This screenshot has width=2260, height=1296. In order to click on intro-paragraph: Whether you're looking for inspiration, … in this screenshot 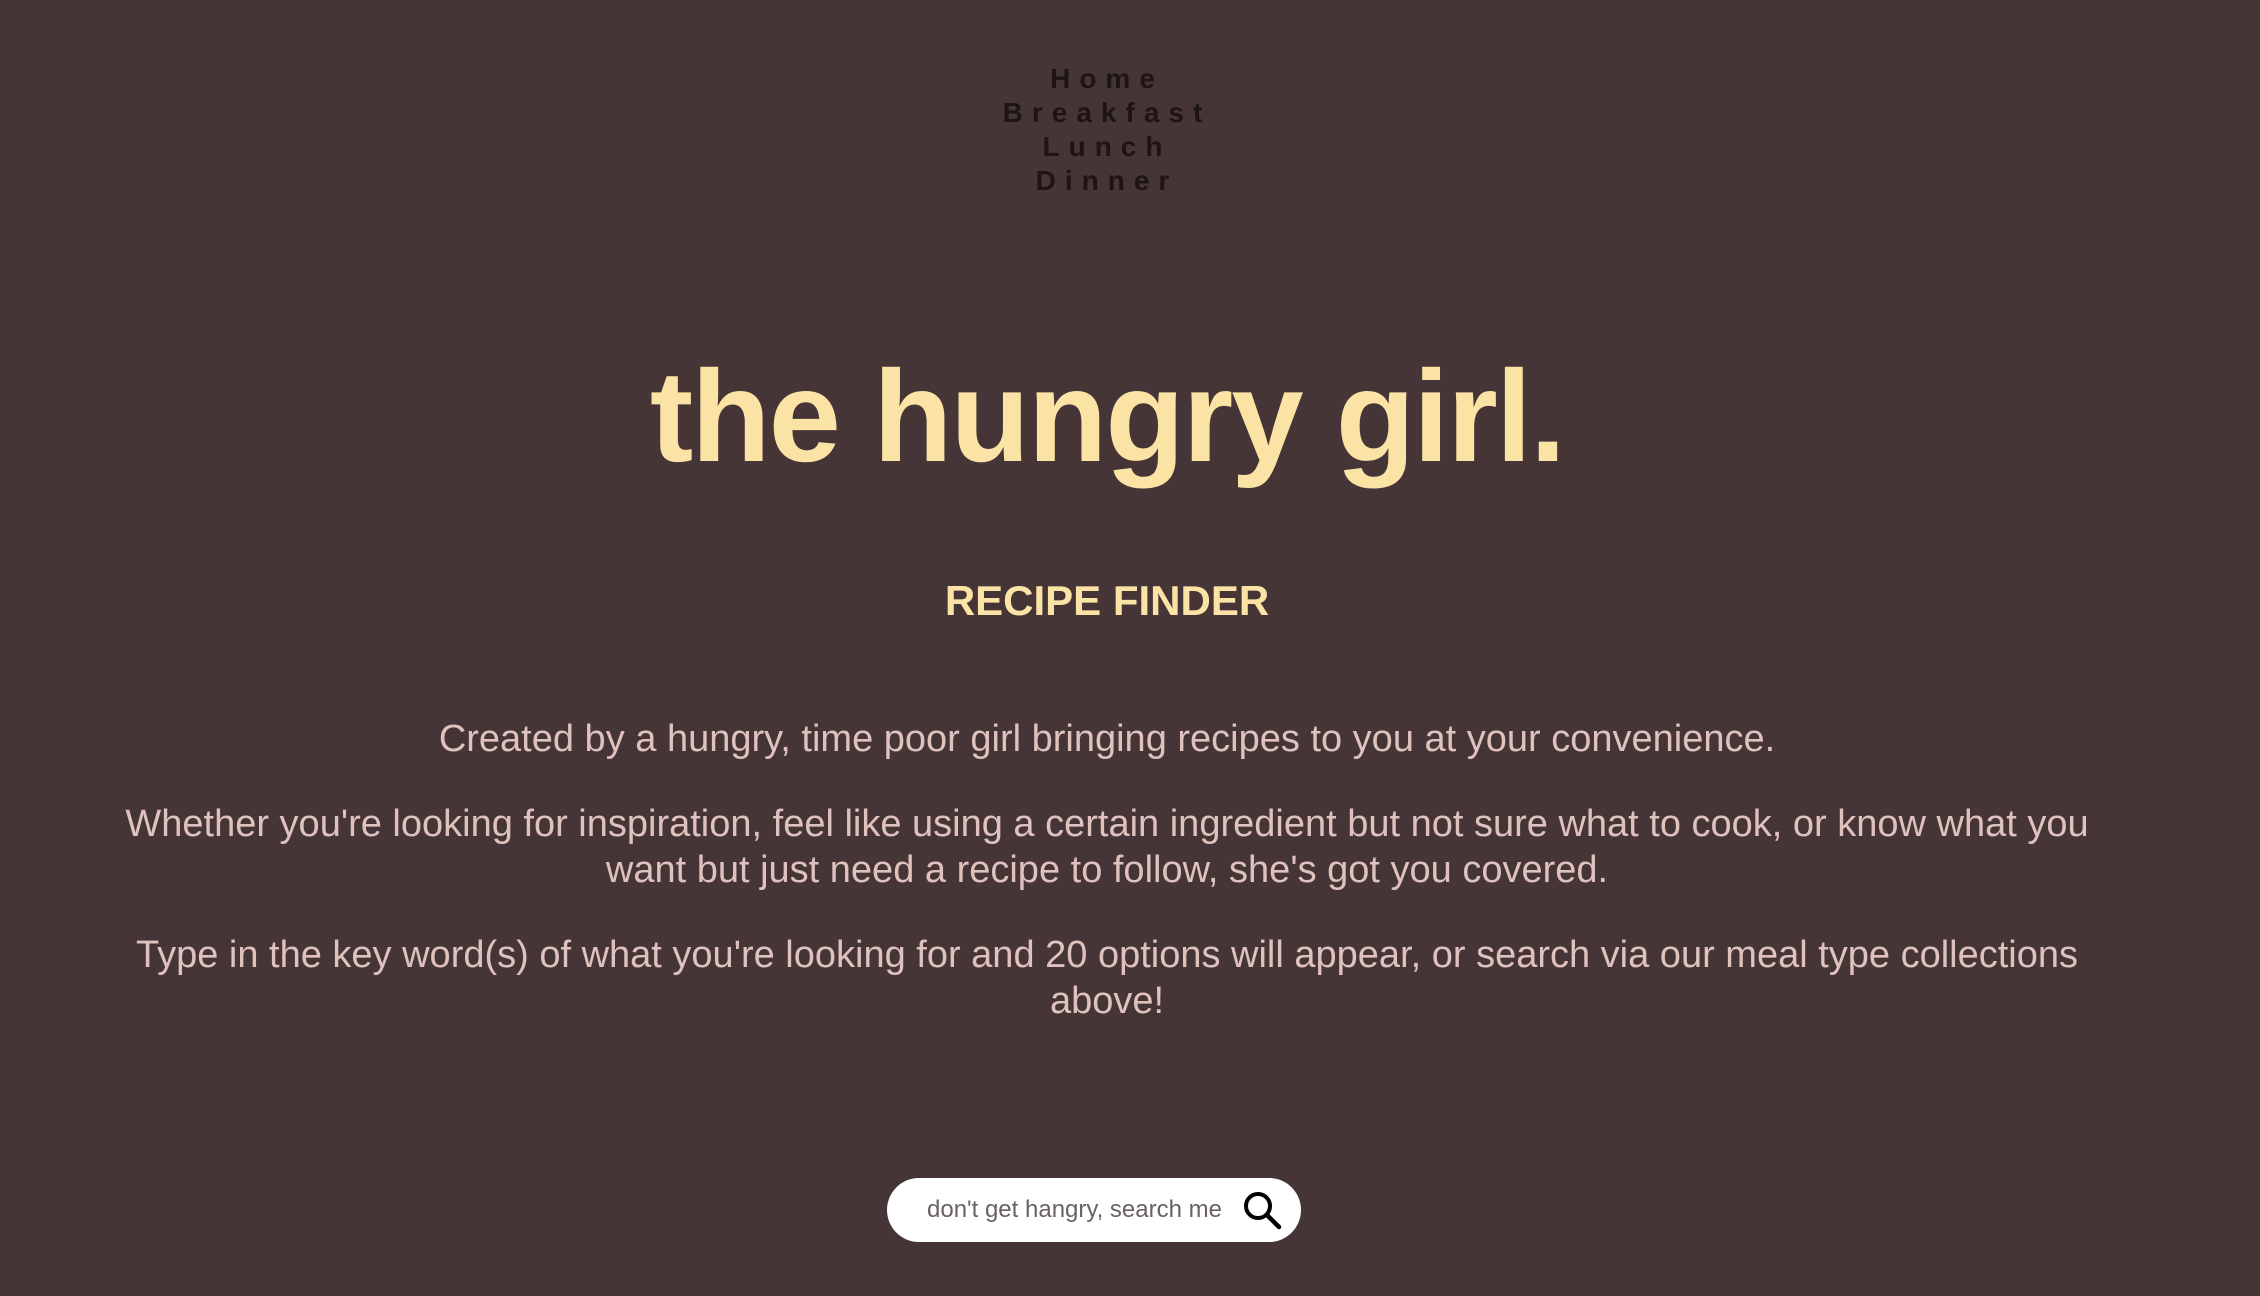, I will do `click(1107, 847)`.